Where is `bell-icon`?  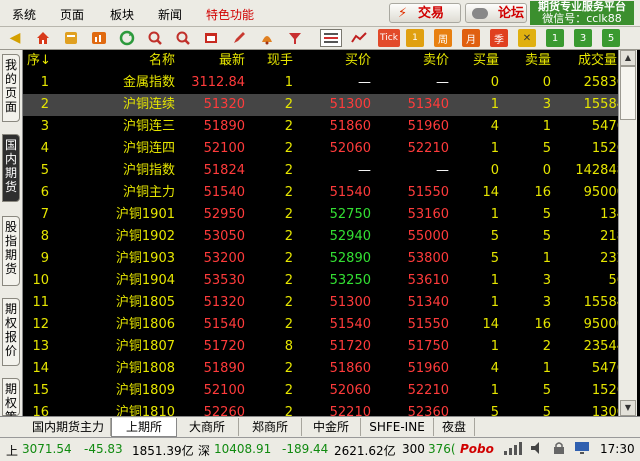
bell-icon is located at coordinates (267, 38).